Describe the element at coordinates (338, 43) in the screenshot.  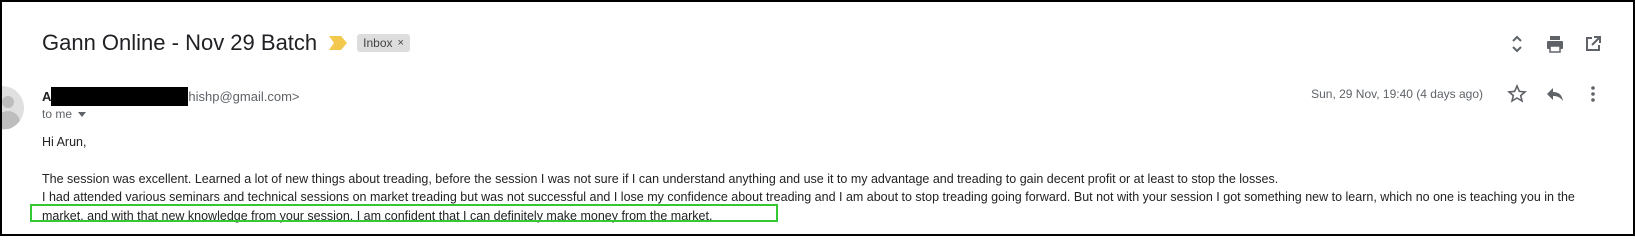
I see `important-marker-icon` at that location.